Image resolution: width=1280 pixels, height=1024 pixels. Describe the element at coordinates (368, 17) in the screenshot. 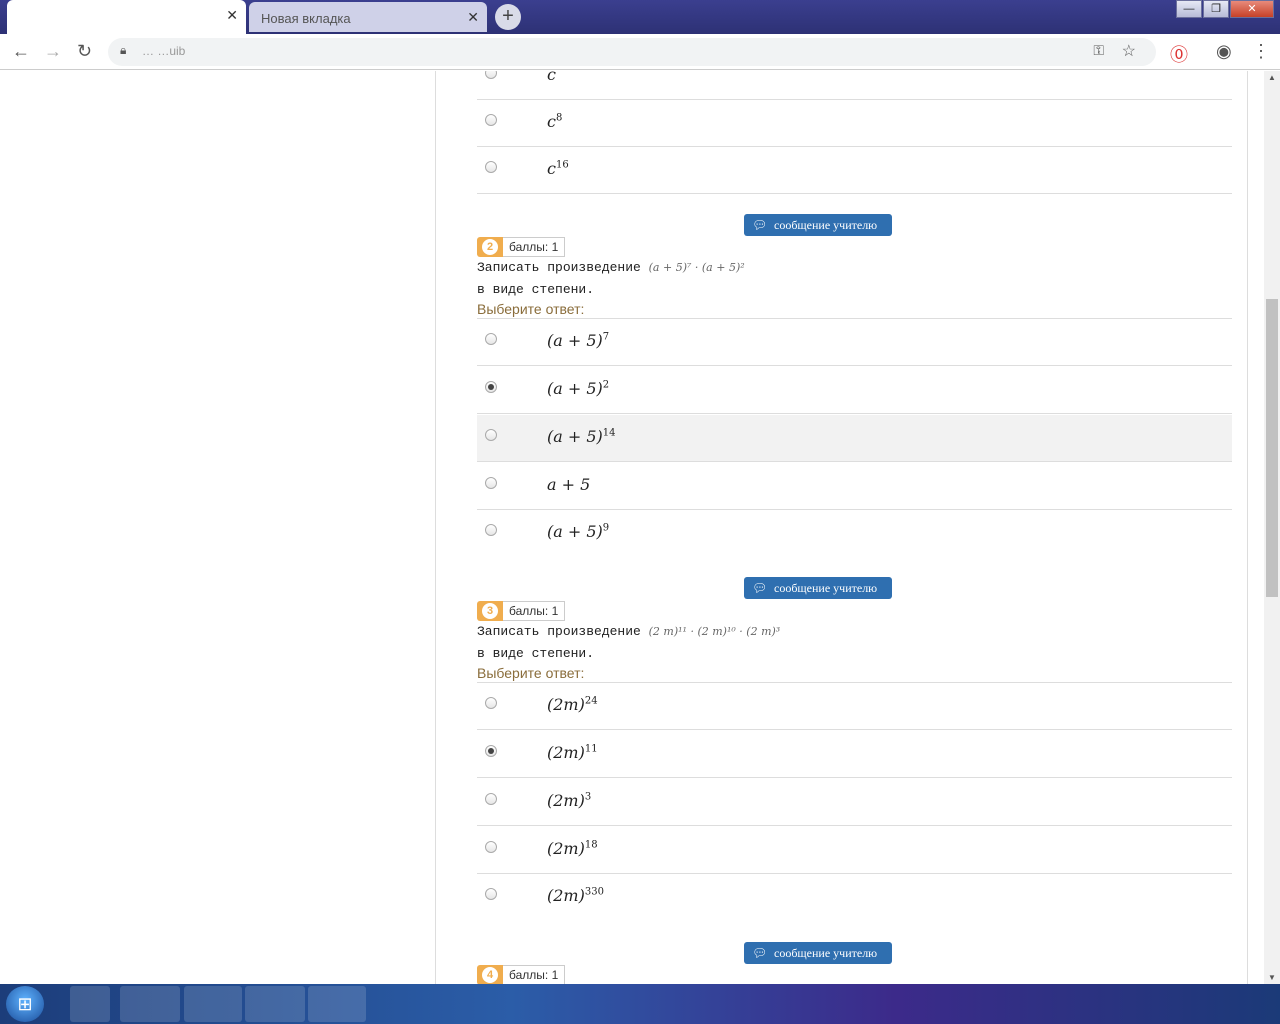

I see `tab-new: Новая вкладка ✕` at that location.